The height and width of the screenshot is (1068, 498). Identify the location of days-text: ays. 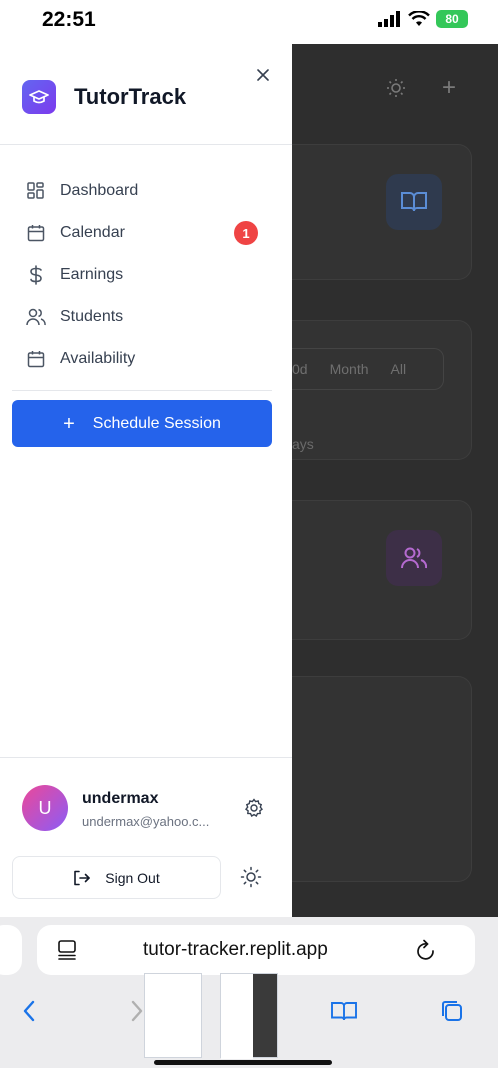
(303, 444).